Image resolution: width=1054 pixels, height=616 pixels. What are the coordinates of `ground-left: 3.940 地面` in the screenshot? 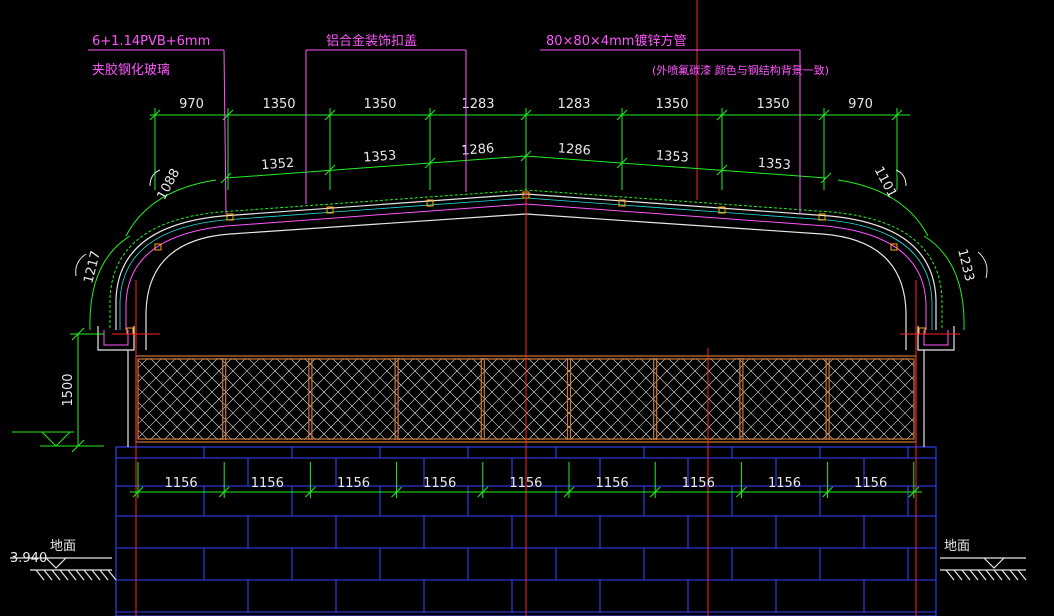 It's located at (63, 560).